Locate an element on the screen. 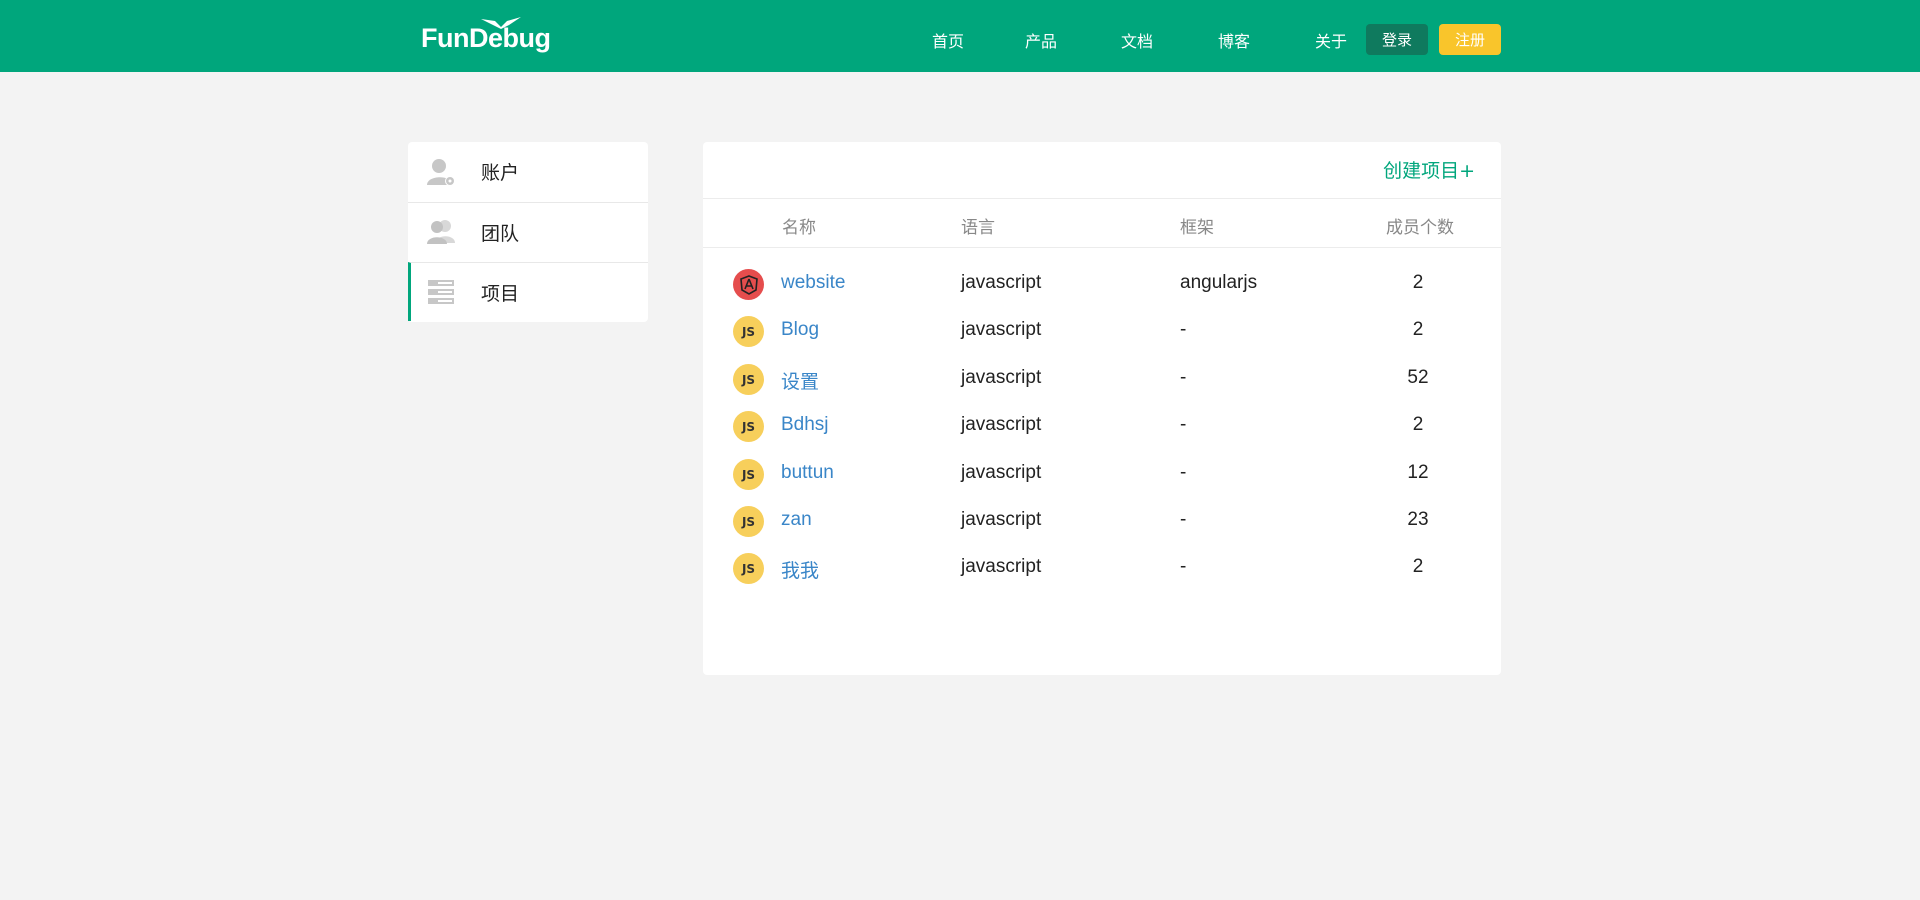 The image size is (1920, 900). sidebar: 账户 团队 项目 is located at coordinates (528, 232).